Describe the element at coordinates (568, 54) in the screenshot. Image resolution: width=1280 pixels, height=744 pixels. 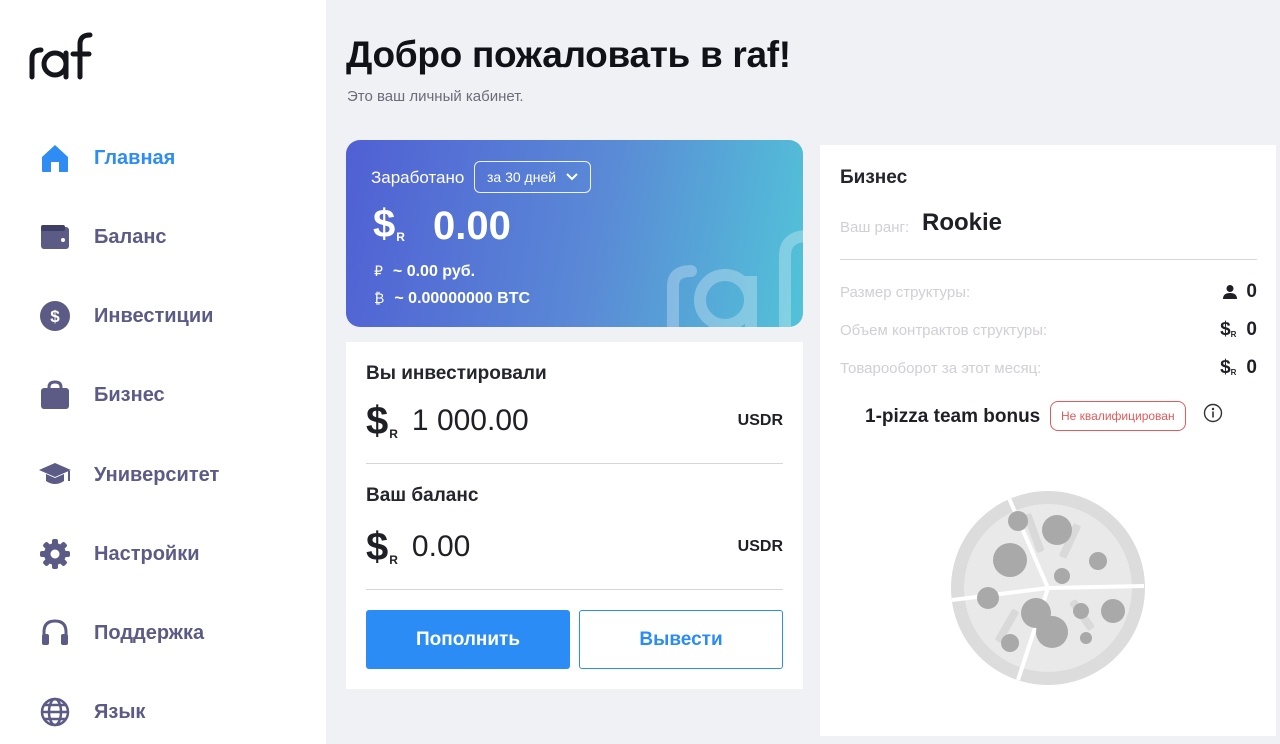
I see `page-title: Добро пожаловать в raf!` at that location.